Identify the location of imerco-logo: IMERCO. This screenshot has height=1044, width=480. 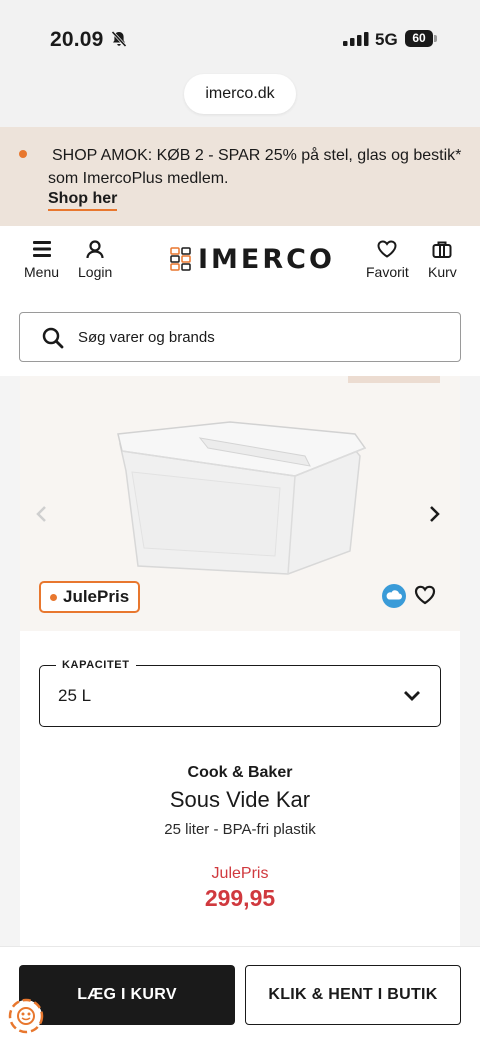
(252, 259).